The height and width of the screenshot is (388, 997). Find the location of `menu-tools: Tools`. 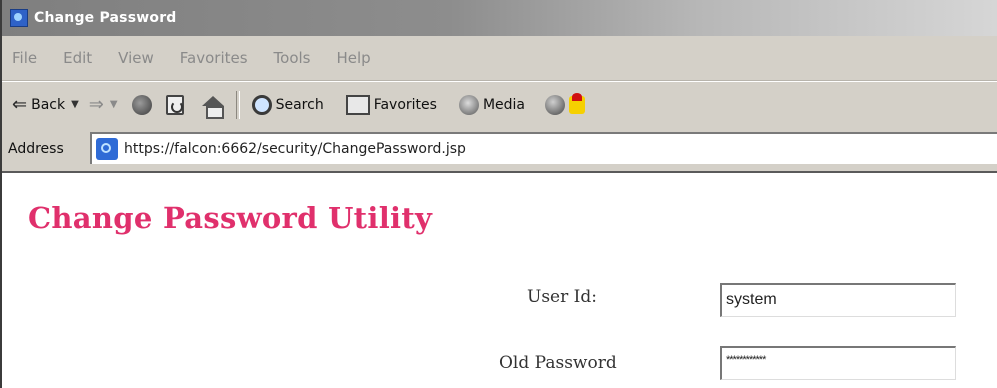

menu-tools: Tools is located at coordinates (292, 58).